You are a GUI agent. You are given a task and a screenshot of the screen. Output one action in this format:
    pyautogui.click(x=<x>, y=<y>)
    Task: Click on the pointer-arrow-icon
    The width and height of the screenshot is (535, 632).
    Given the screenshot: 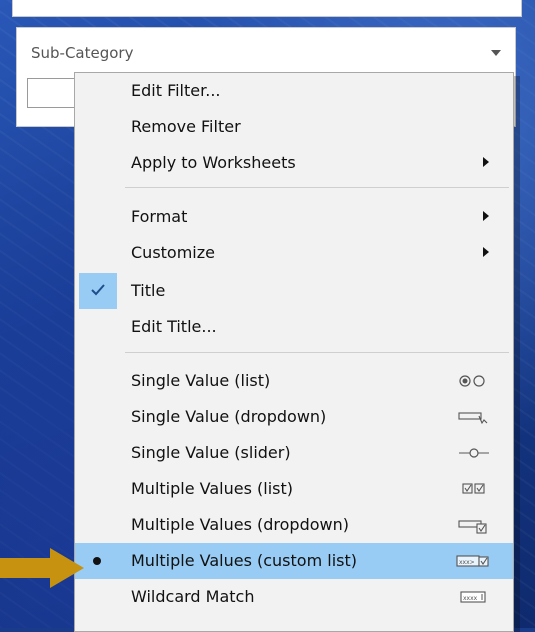 What is the action you would take?
    pyautogui.click(x=42, y=568)
    